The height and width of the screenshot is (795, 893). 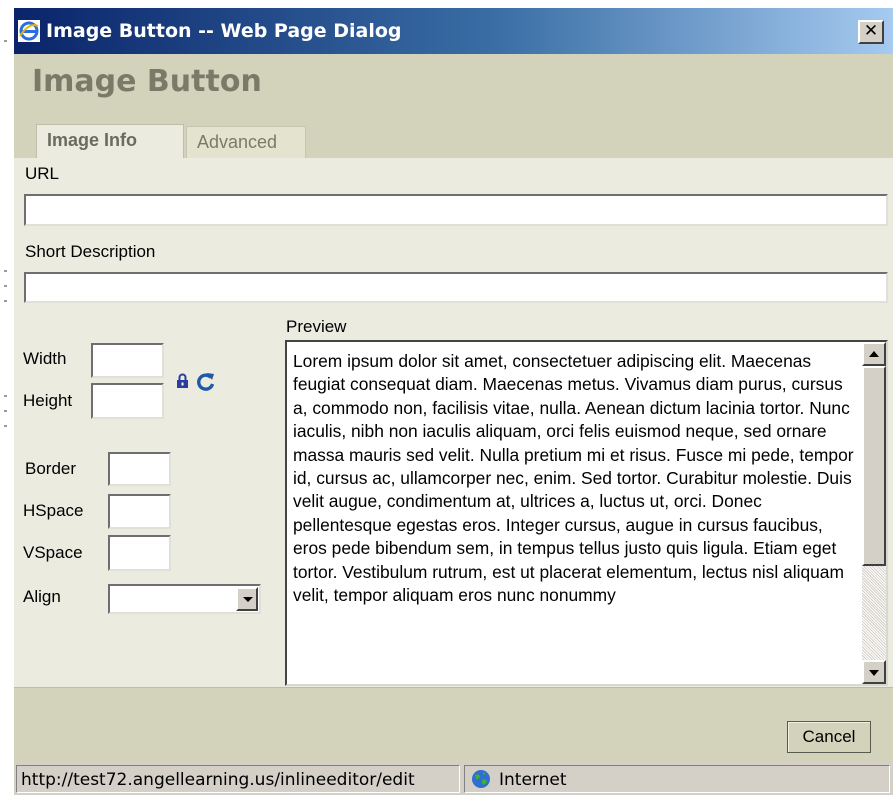 I want to click on vspace-field, so click(x=139, y=553).